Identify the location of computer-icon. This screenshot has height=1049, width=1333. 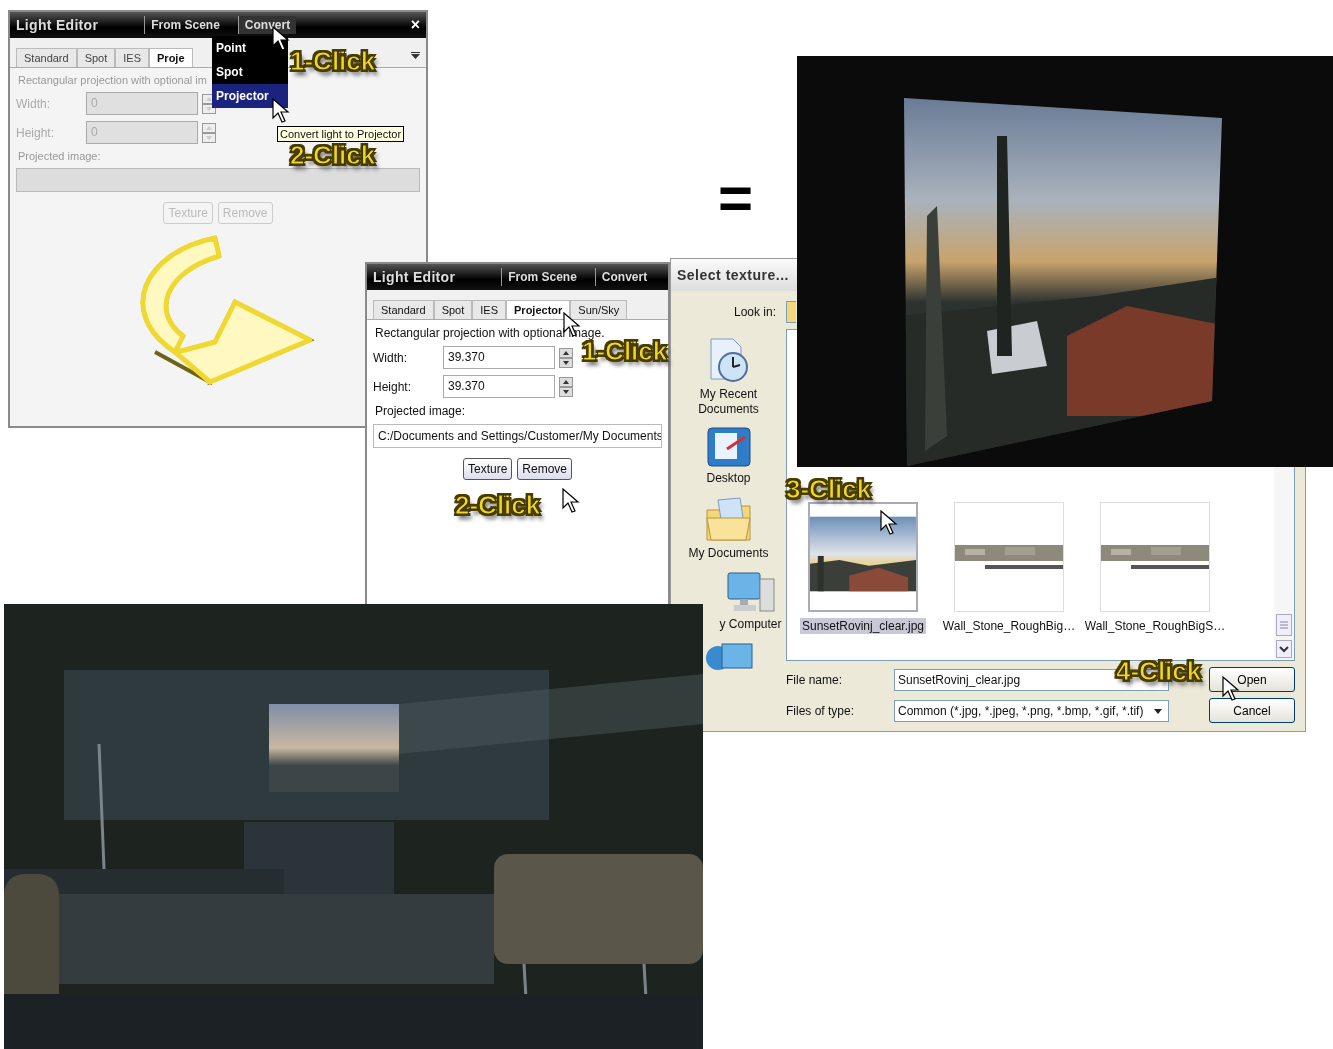
(750, 592).